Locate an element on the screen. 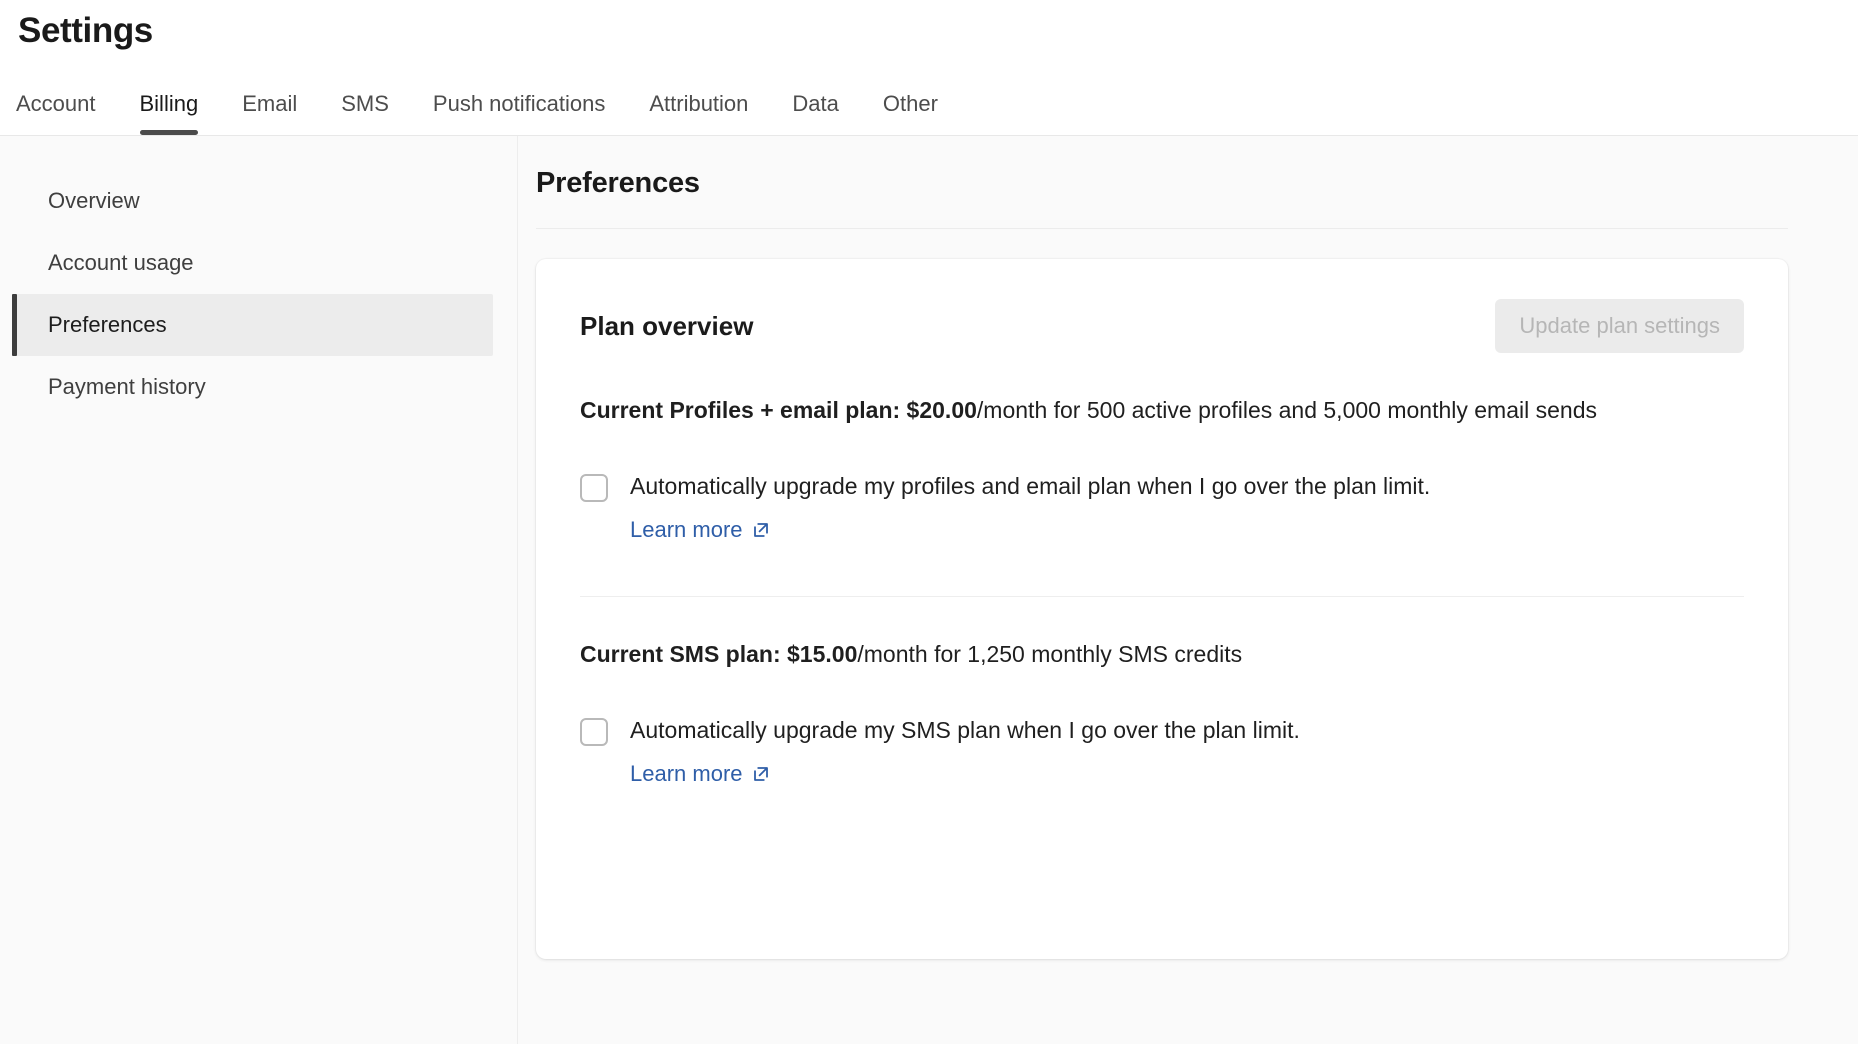 Image resolution: width=1858 pixels, height=1044 pixels. sms-learn-more-label: Learn more is located at coordinates (686, 773).